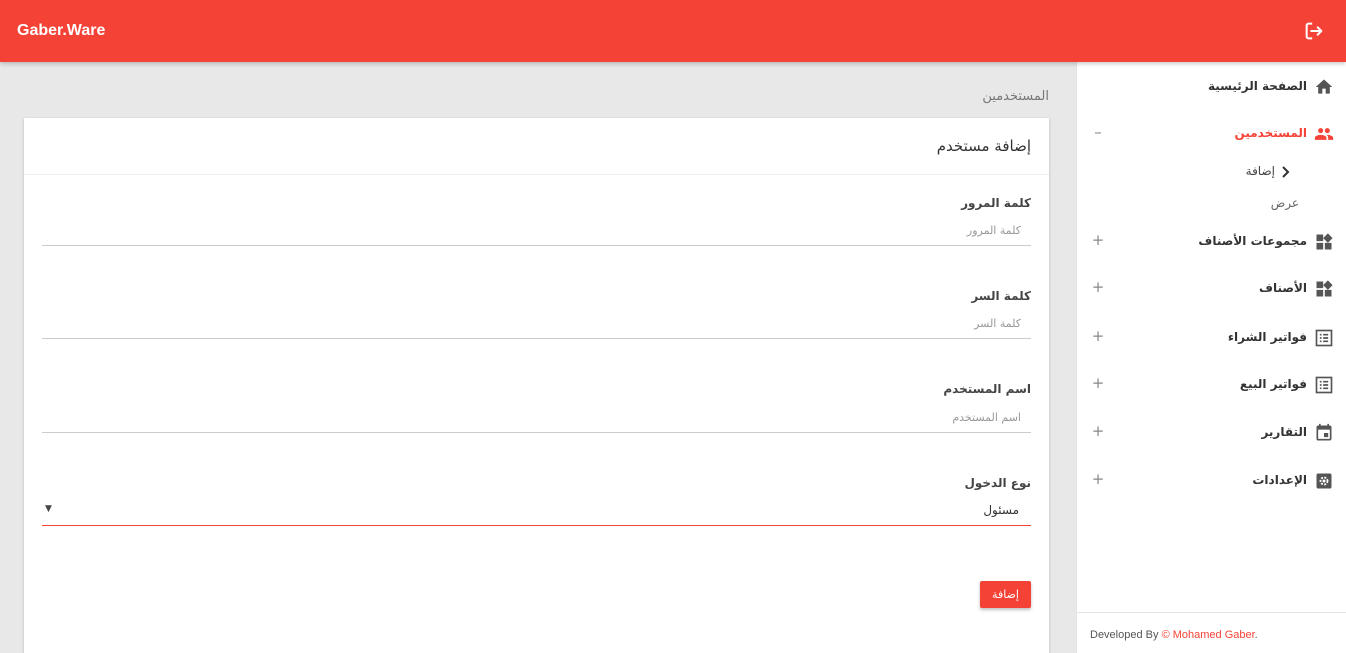 This screenshot has height=653, width=1346. I want to click on settings-icon, so click(1324, 481).